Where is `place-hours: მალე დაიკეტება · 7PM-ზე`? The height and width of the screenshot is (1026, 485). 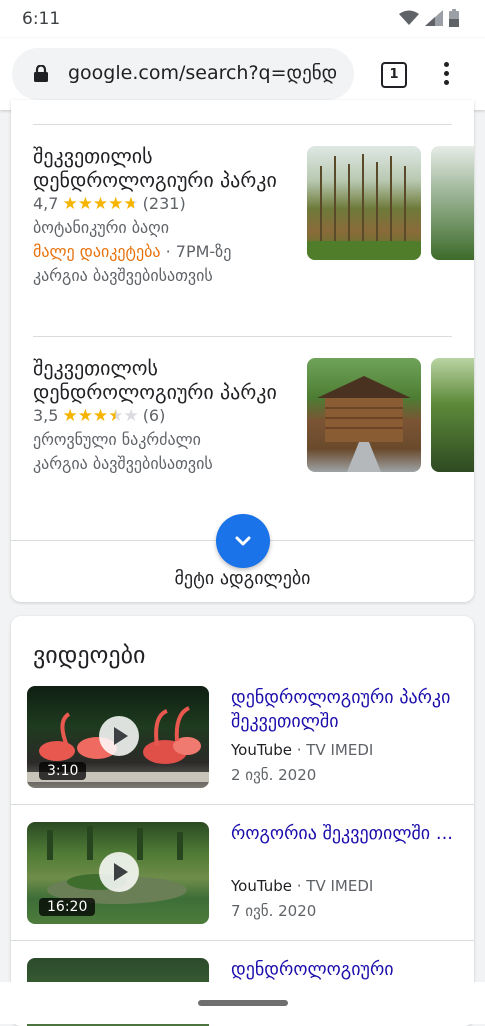 place-hours: მალე დაიკეტება · 7PM-ზე is located at coordinates (168, 252).